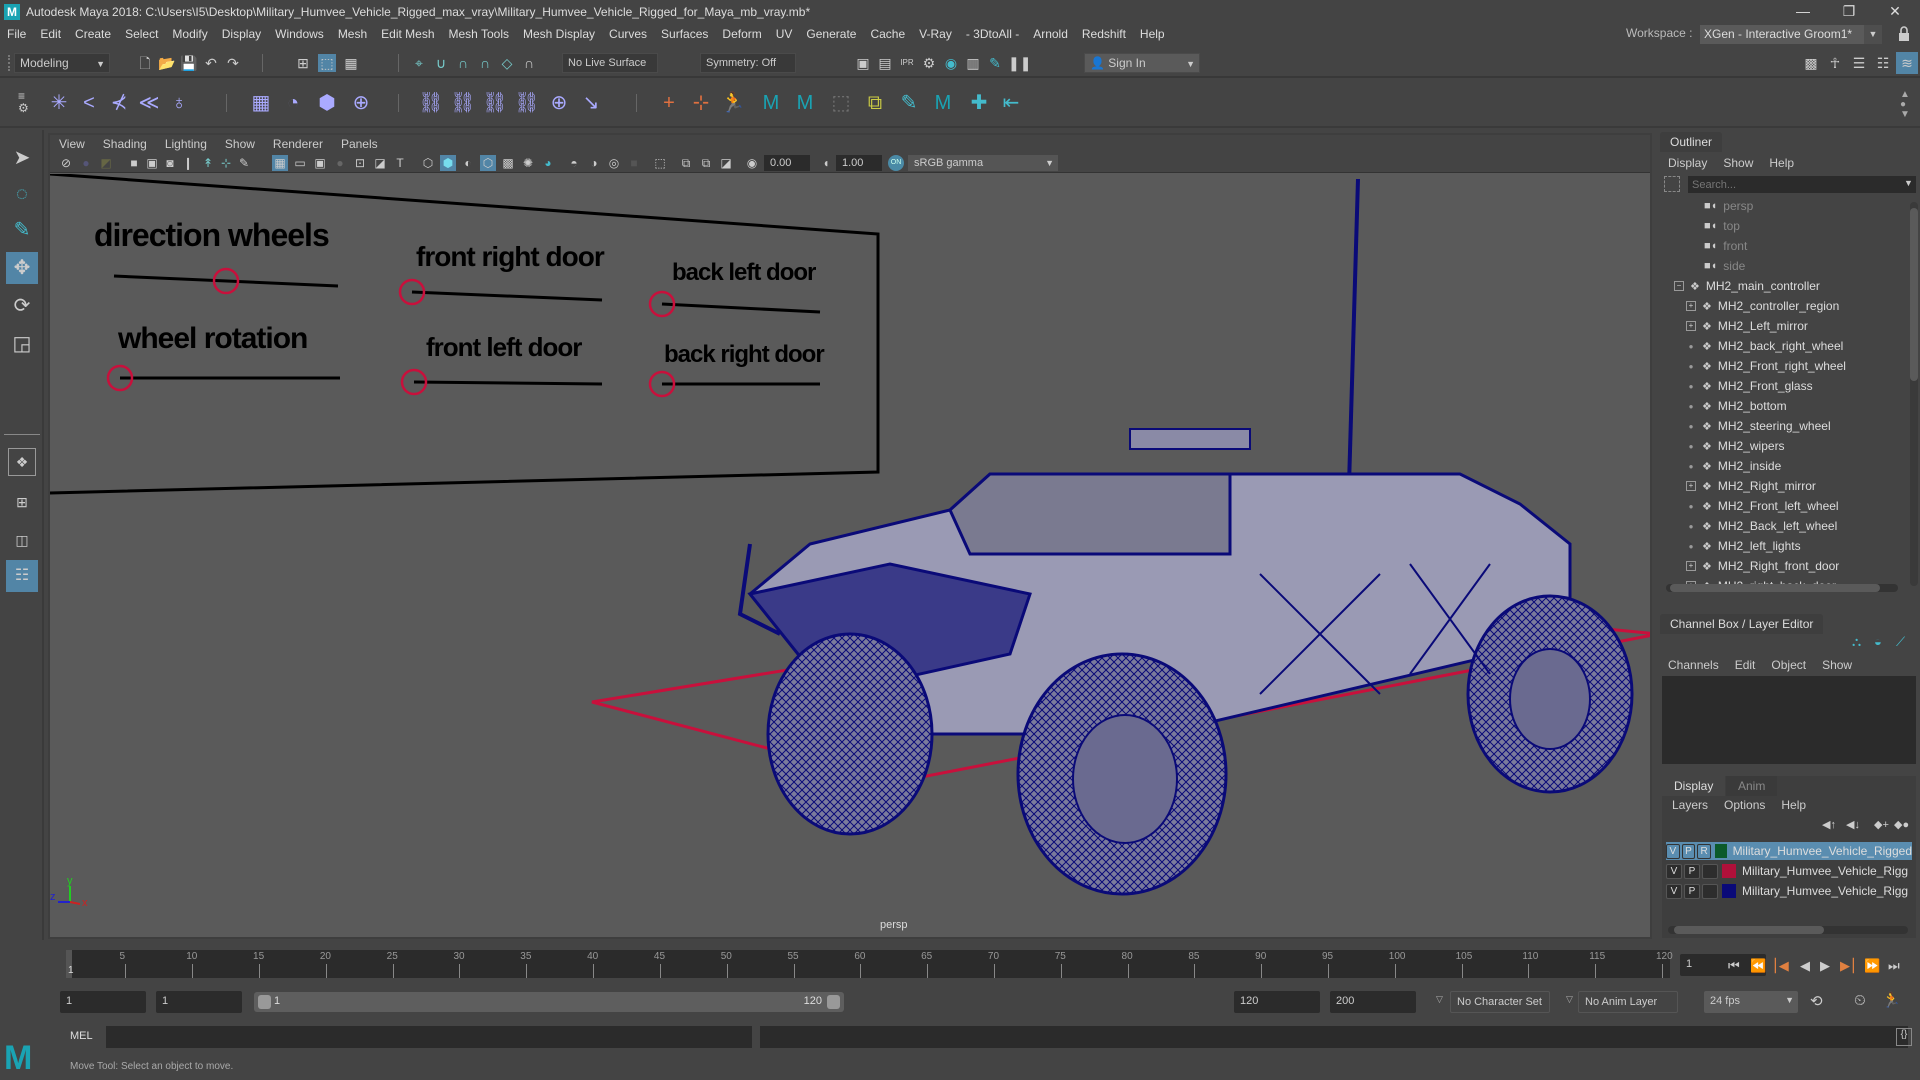 The image size is (1920, 1080). Describe the element at coordinates (1722, 226) in the screenshot. I see `outliner-item: ■◖ top` at that location.